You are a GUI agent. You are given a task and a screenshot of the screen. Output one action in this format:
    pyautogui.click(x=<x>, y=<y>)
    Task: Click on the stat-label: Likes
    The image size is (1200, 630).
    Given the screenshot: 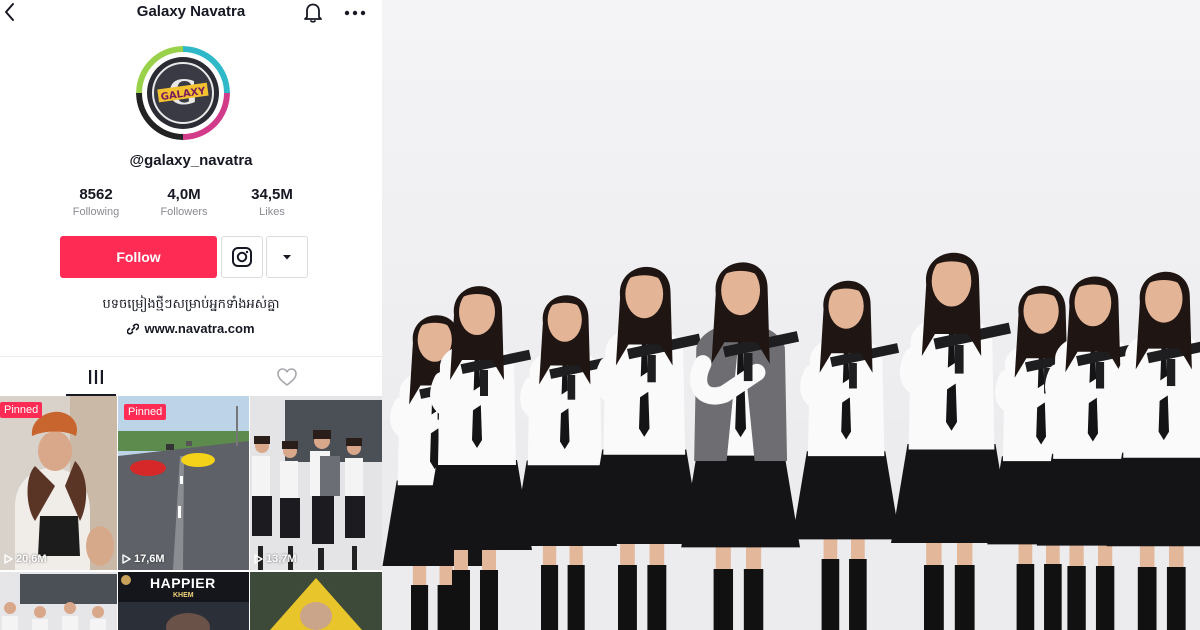 What is the action you would take?
    pyautogui.click(x=272, y=212)
    